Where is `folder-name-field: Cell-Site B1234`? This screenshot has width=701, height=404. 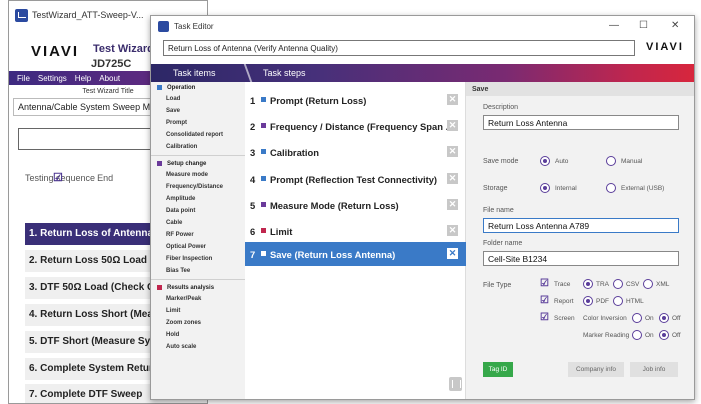 folder-name-field: Cell-Site B1234 is located at coordinates (581, 258).